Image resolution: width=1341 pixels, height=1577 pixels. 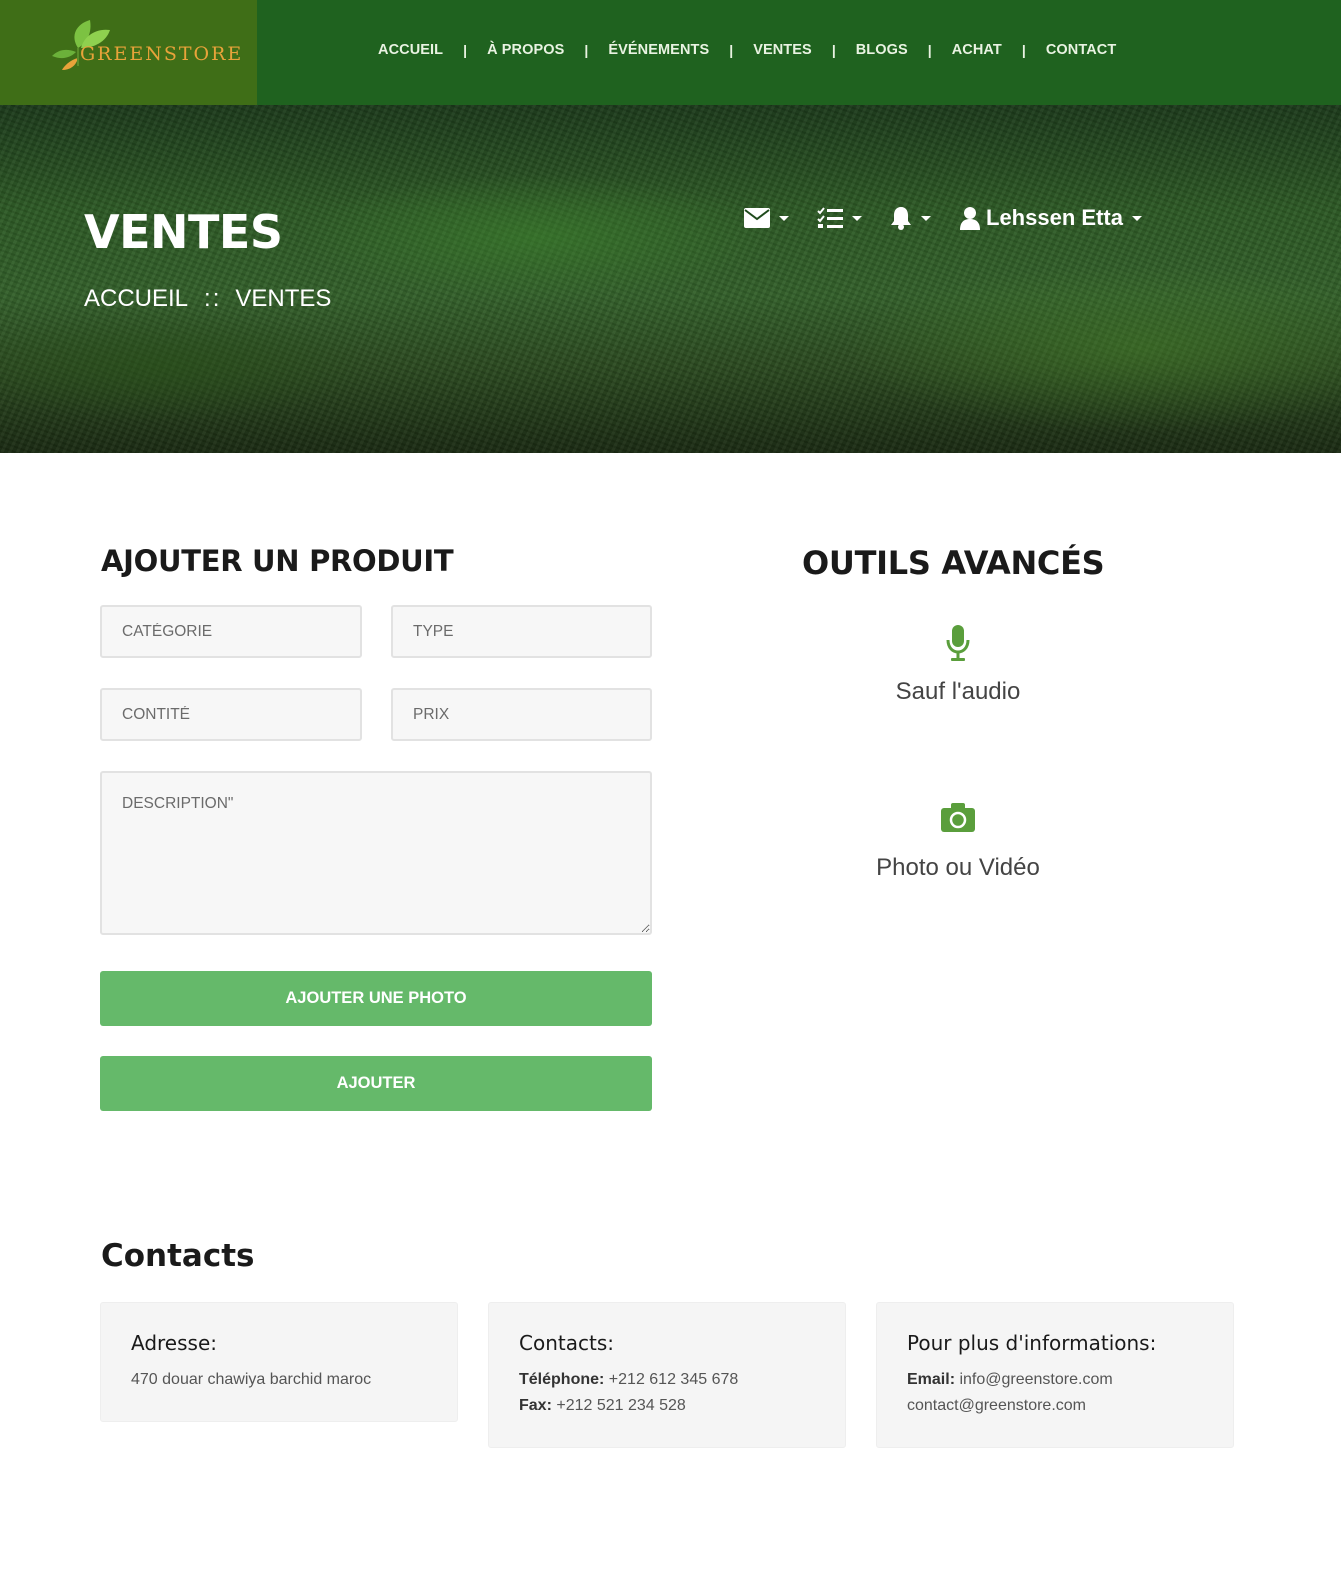 I want to click on tasks-dropdown, so click(x=839, y=218).